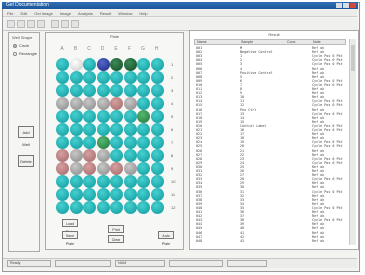 The height and width of the screenshot is (275, 365). I want to click on add-well-button: Add Well, so click(26, 136).